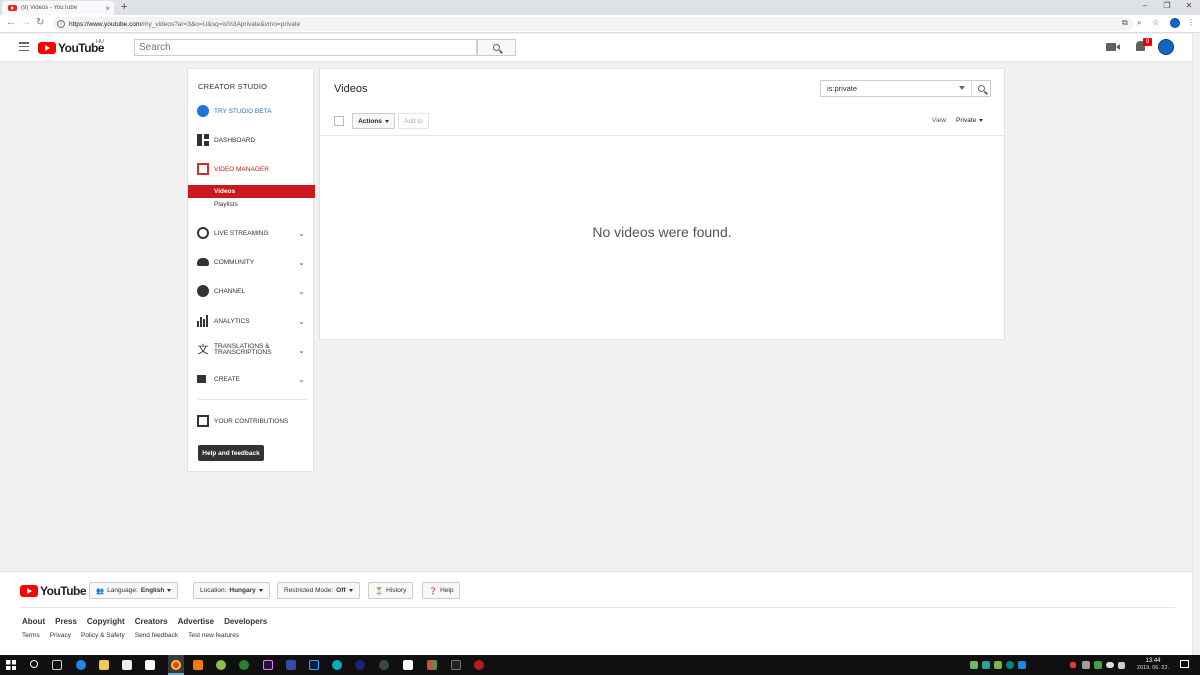 The image size is (1200, 675). Describe the element at coordinates (360, 665) in the screenshot. I see `steam-icon` at that location.